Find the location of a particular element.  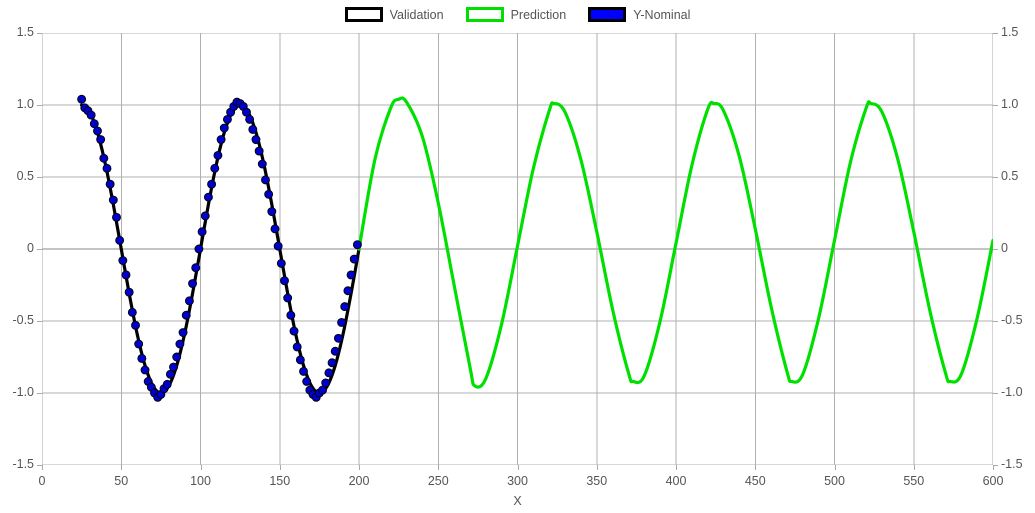

y-axis-right-tick-label: 0.5 is located at coordinates (1010, 176).